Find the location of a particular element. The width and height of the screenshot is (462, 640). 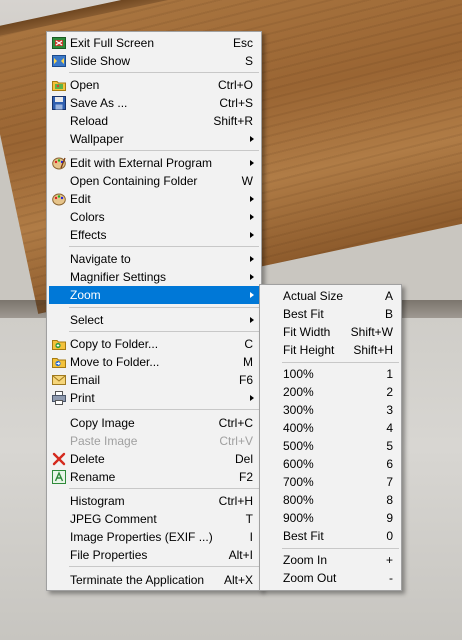

zoom-item-300: 300% 3 is located at coordinates (330, 410).